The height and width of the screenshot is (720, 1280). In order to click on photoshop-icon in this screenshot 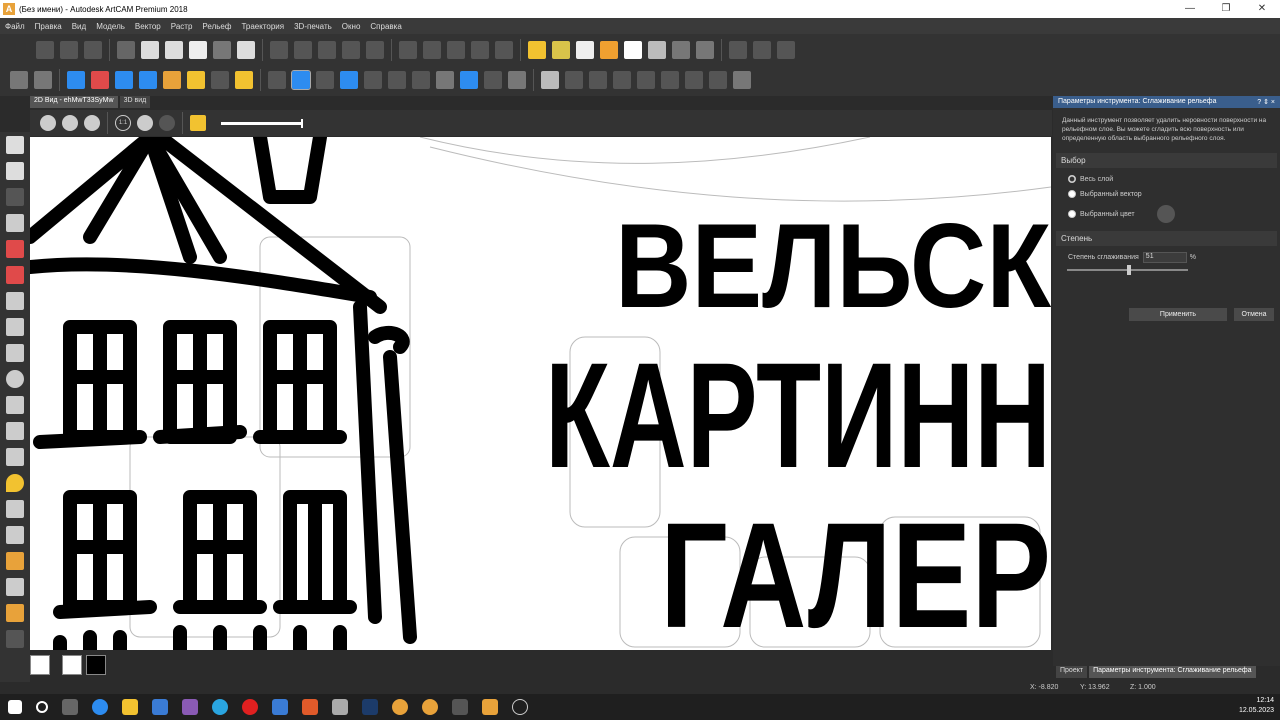, I will do `click(370, 707)`.